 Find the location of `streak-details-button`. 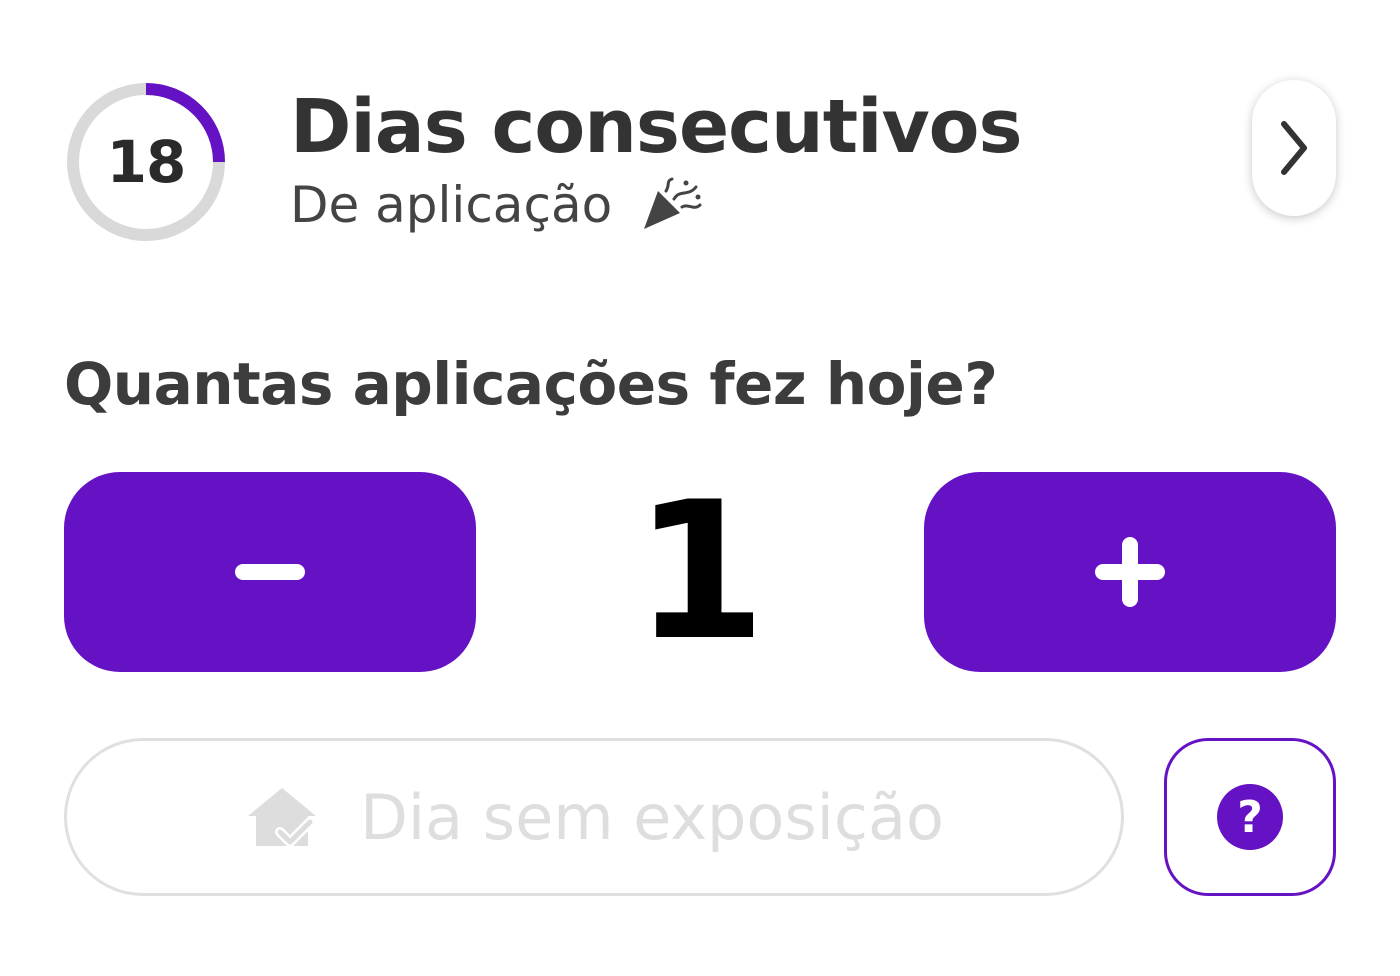

streak-details-button is located at coordinates (1294, 148).